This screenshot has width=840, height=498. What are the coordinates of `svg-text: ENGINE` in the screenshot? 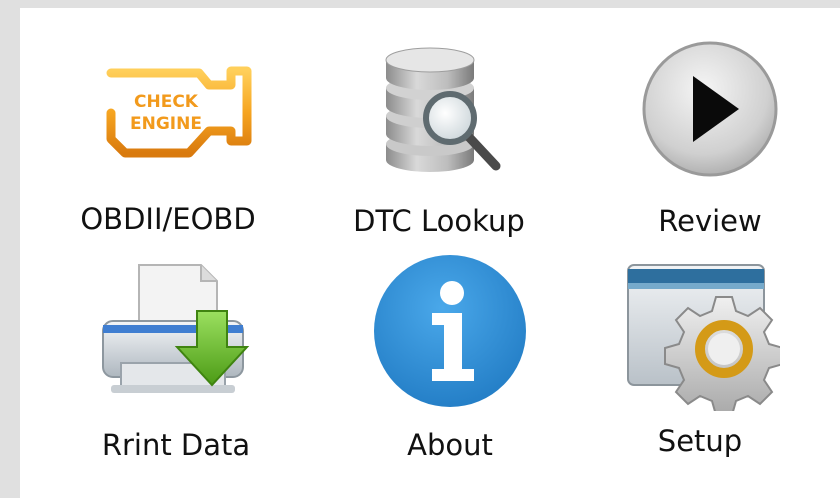 It's located at (166, 124).